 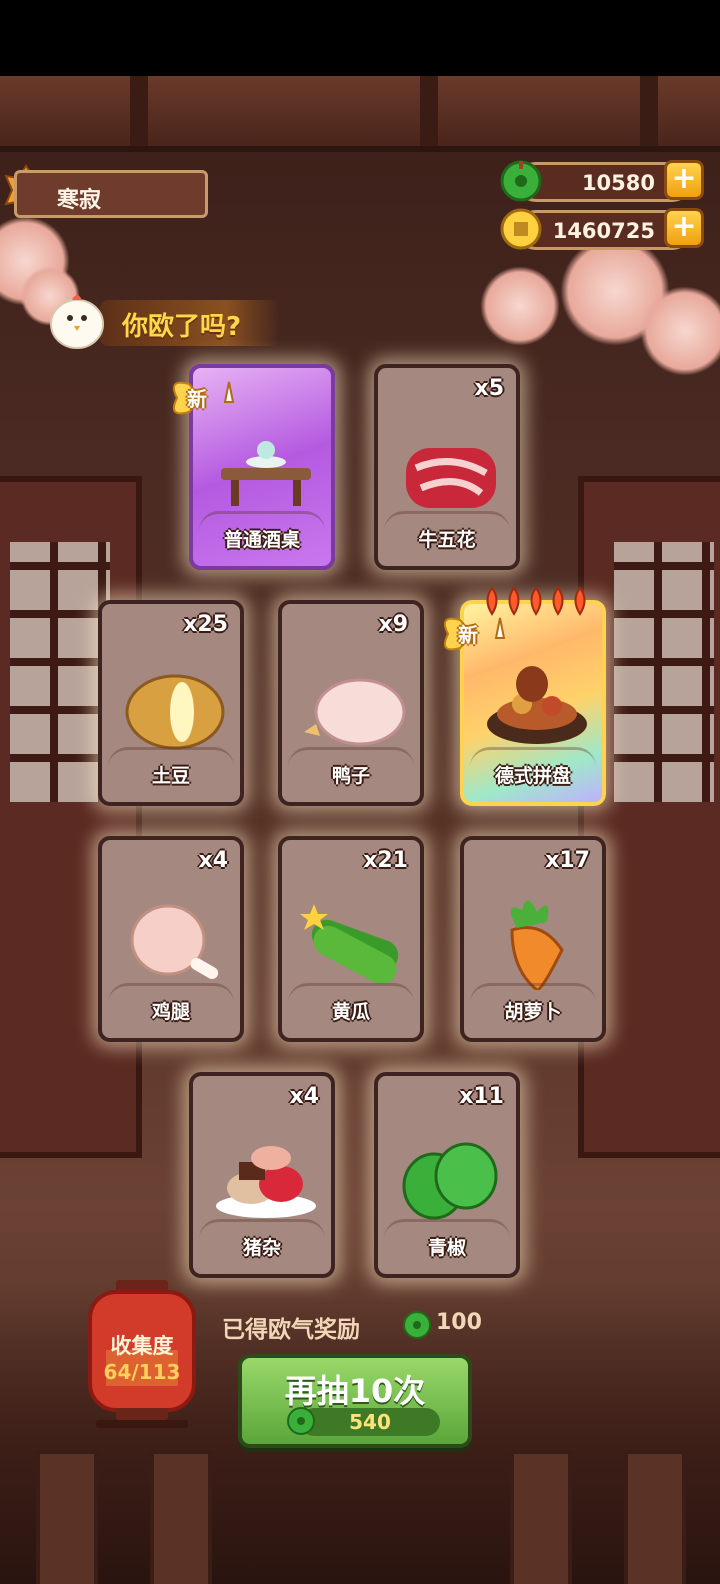 I want to click on reward-card: x4 猪杂, so click(x=262, y=1175).